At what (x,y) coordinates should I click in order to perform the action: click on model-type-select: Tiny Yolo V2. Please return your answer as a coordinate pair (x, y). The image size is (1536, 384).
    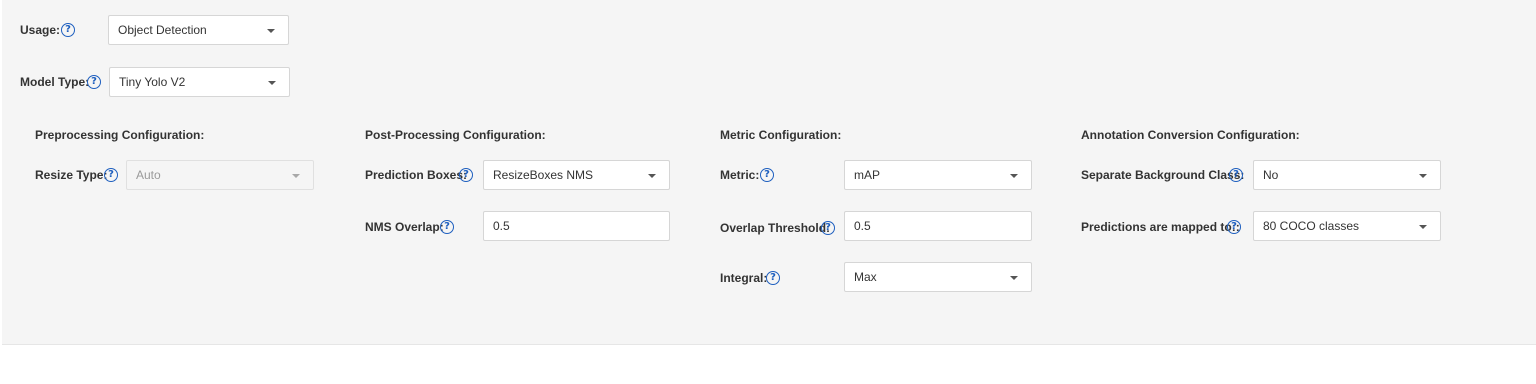
    Looking at the image, I should click on (199, 82).